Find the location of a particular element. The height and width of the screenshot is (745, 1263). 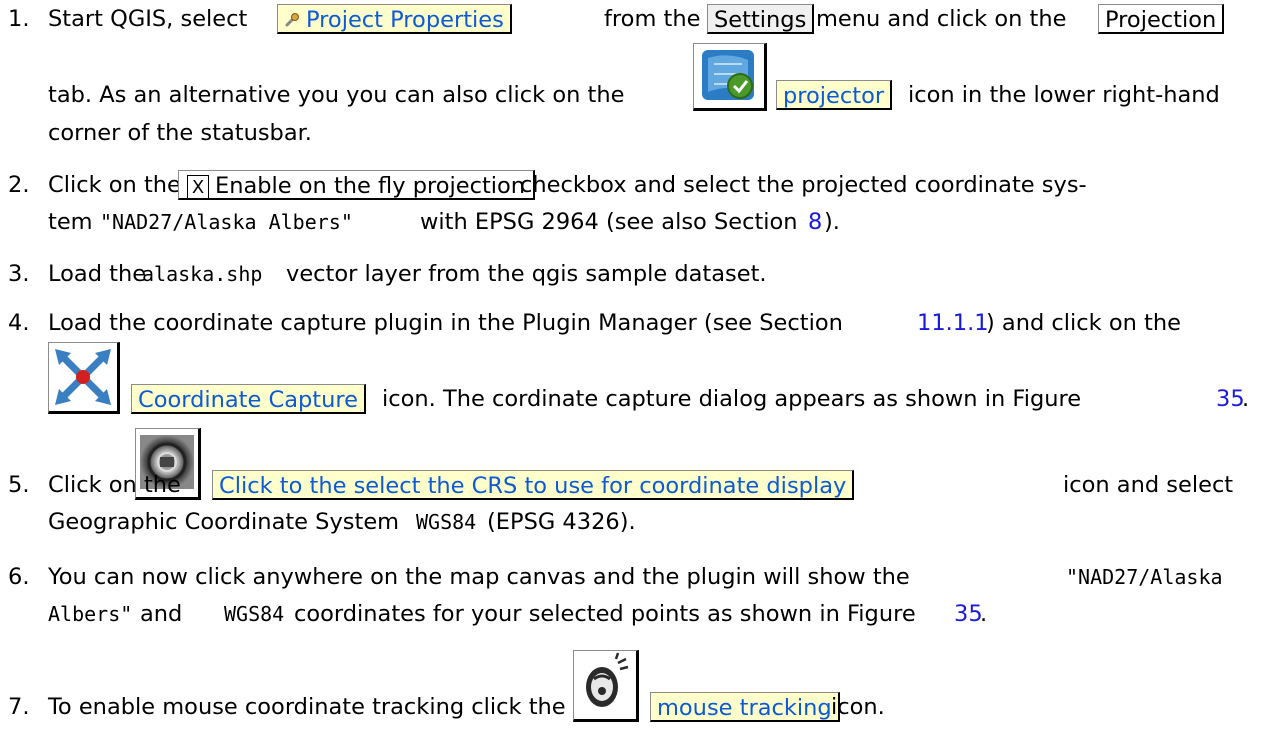

step-text: ) and click on the is located at coordinates (1083, 323).